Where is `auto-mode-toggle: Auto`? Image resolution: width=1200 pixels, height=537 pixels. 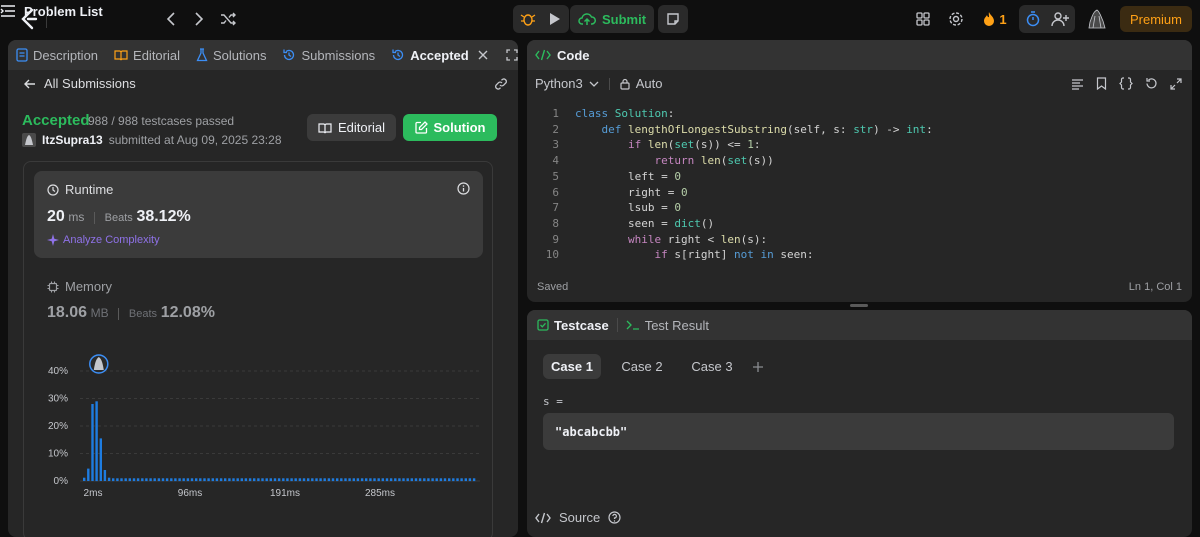
auto-mode-toggle: Auto is located at coordinates (641, 83).